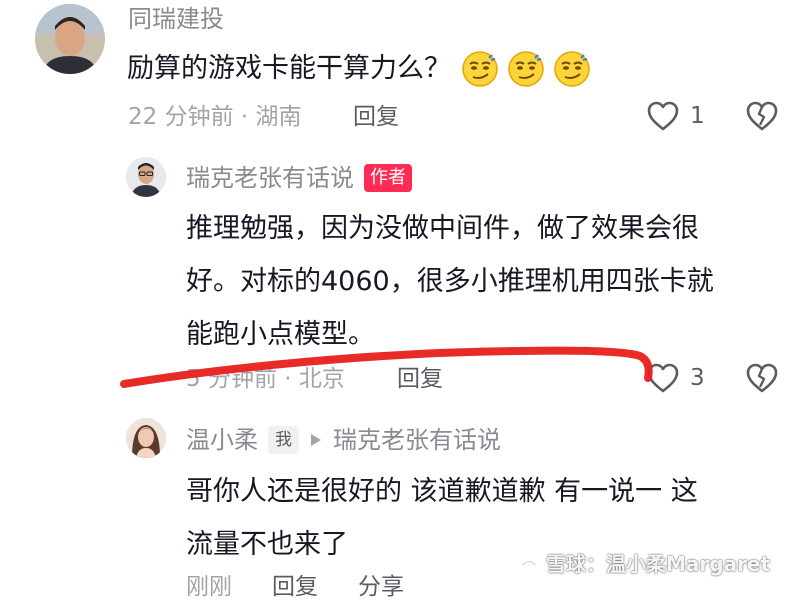 The height and width of the screenshot is (600, 800). What do you see at coordinates (265, 379) in the screenshot?
I see `reply1-meta: 5 分钟前 · 北京` at bounding box center [265, 379].